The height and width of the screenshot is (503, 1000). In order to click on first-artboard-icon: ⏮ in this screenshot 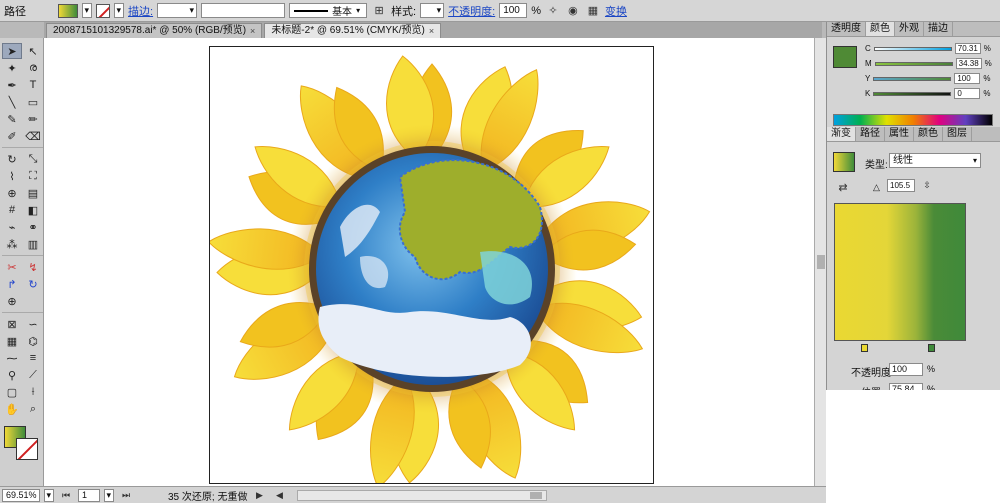, I will do `click(66, 495)`.